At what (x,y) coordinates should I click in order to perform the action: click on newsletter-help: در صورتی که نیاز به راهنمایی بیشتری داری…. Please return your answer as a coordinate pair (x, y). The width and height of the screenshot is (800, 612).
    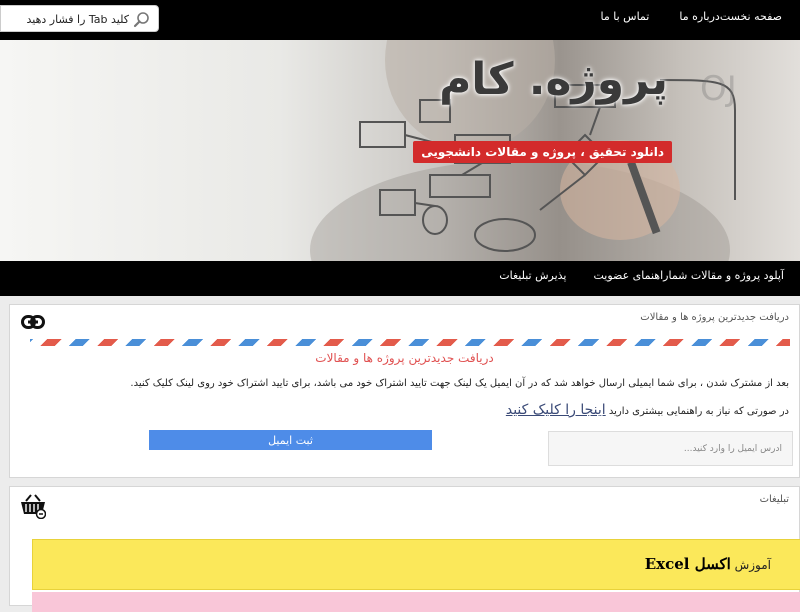
    Looking at the image, I should click on (647, 410).